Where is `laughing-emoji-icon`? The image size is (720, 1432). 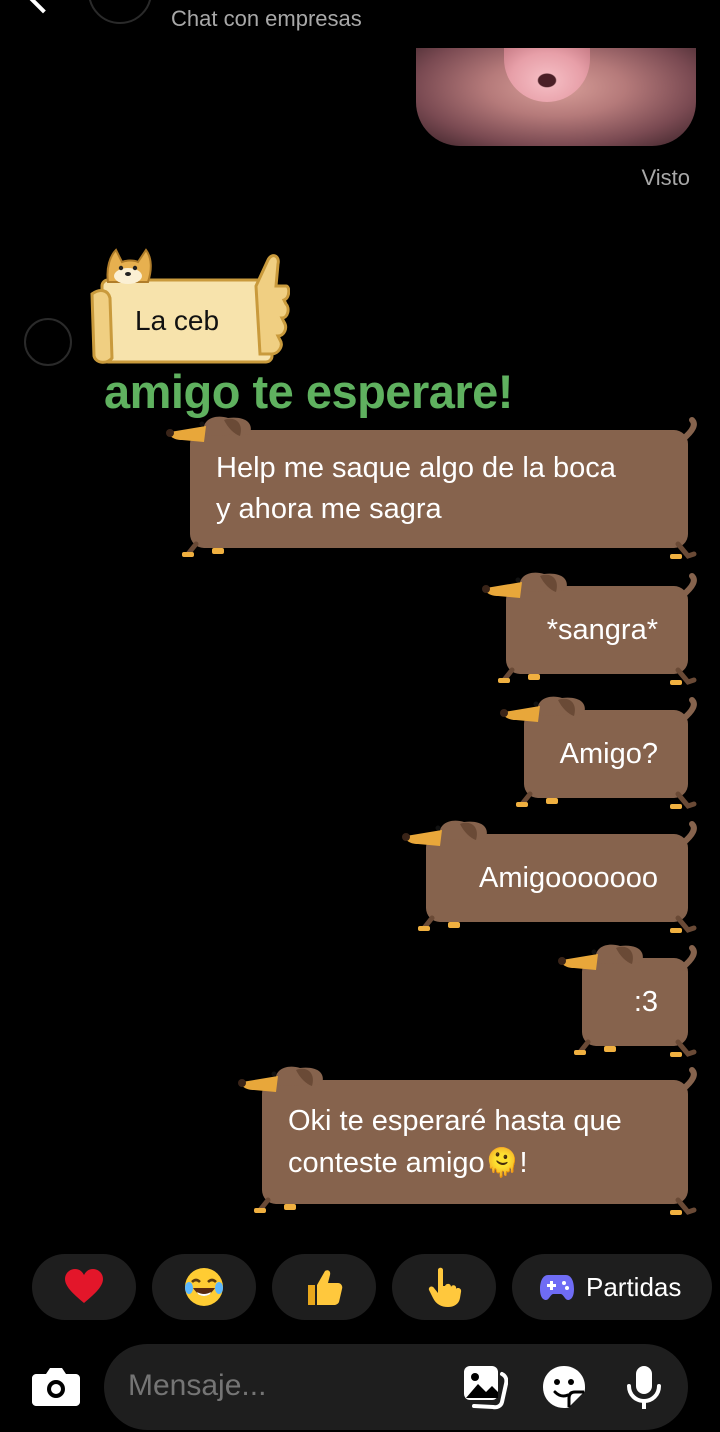
laughing-emoji-icon is located at coordinates (204, 1287).